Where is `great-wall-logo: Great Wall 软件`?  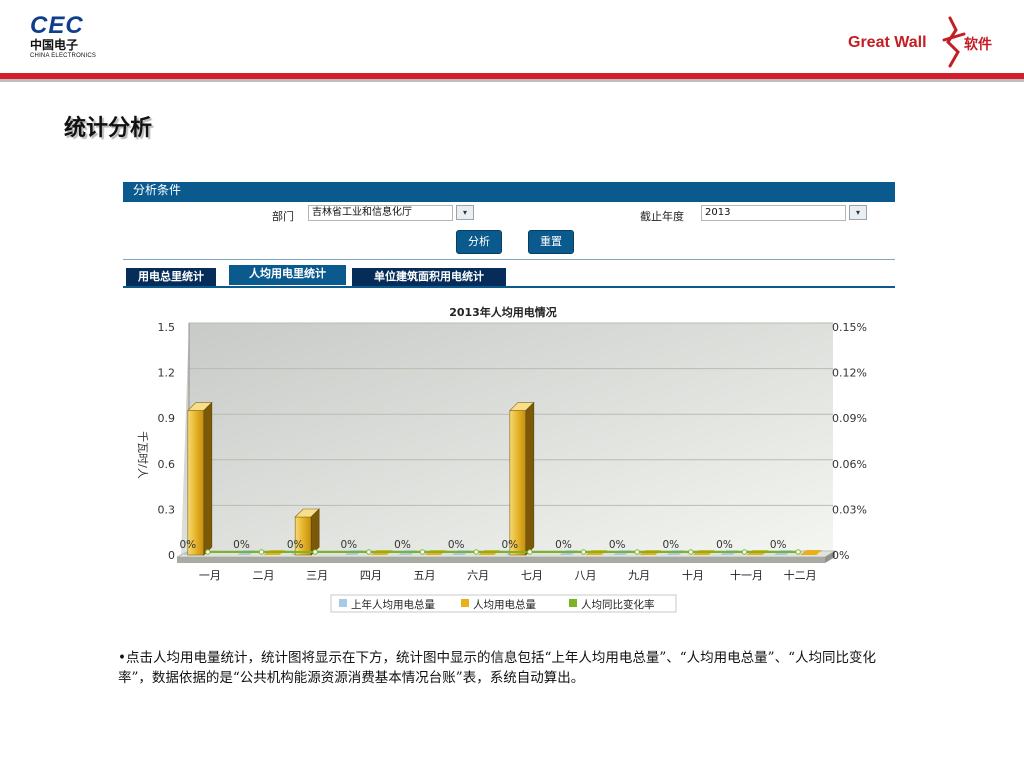
great-wall-logo: Great Wall 软件 is located at coordinates (928, 42).